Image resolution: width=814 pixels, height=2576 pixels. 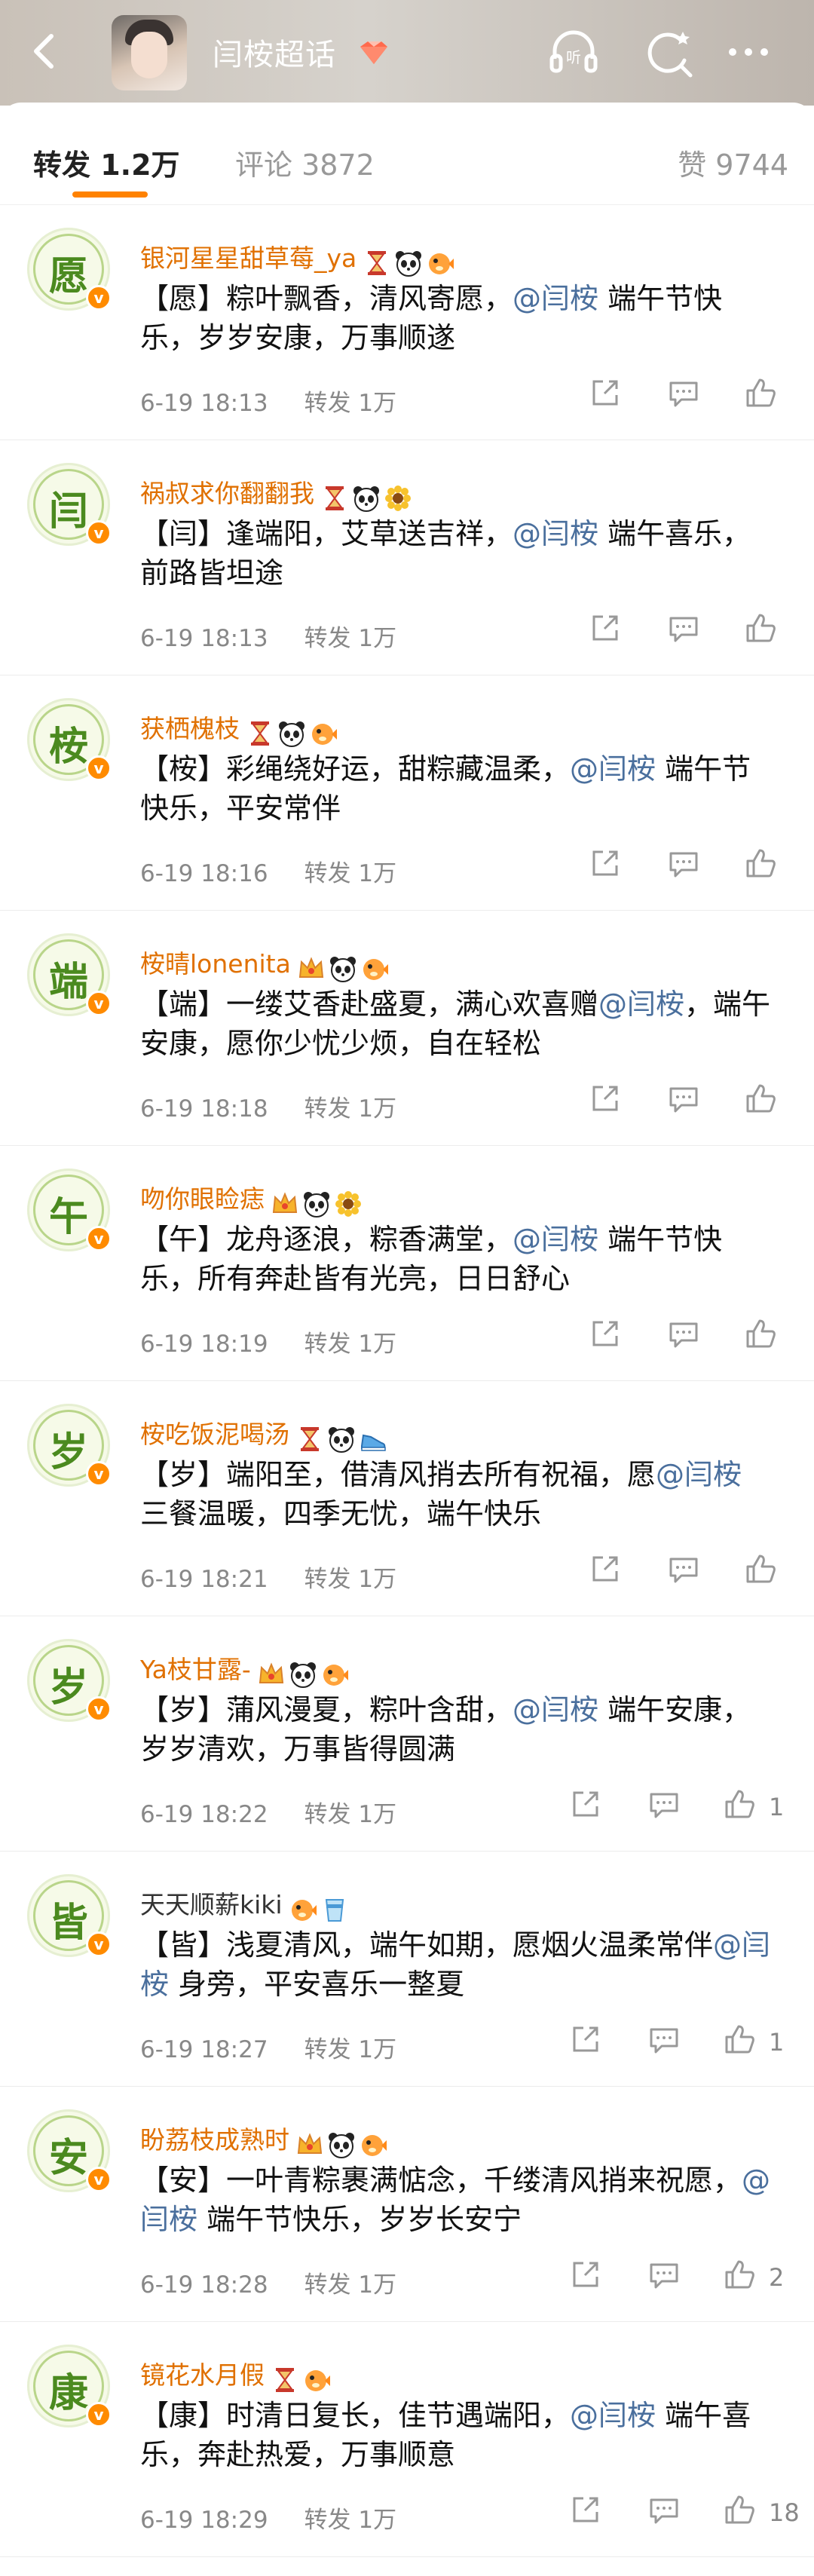 I want to click on username: 天天顺薪kiki, so click(x=246, y=1904).